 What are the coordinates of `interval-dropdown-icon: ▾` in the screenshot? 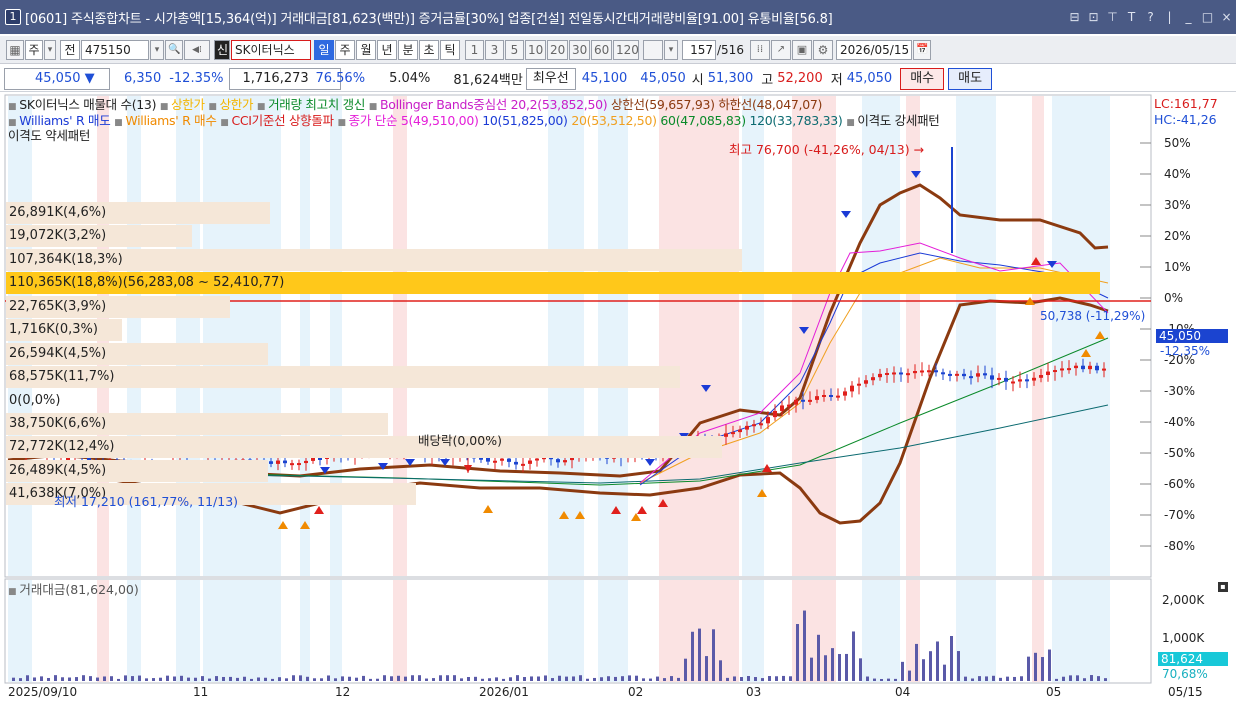 It's located at (671, 49).